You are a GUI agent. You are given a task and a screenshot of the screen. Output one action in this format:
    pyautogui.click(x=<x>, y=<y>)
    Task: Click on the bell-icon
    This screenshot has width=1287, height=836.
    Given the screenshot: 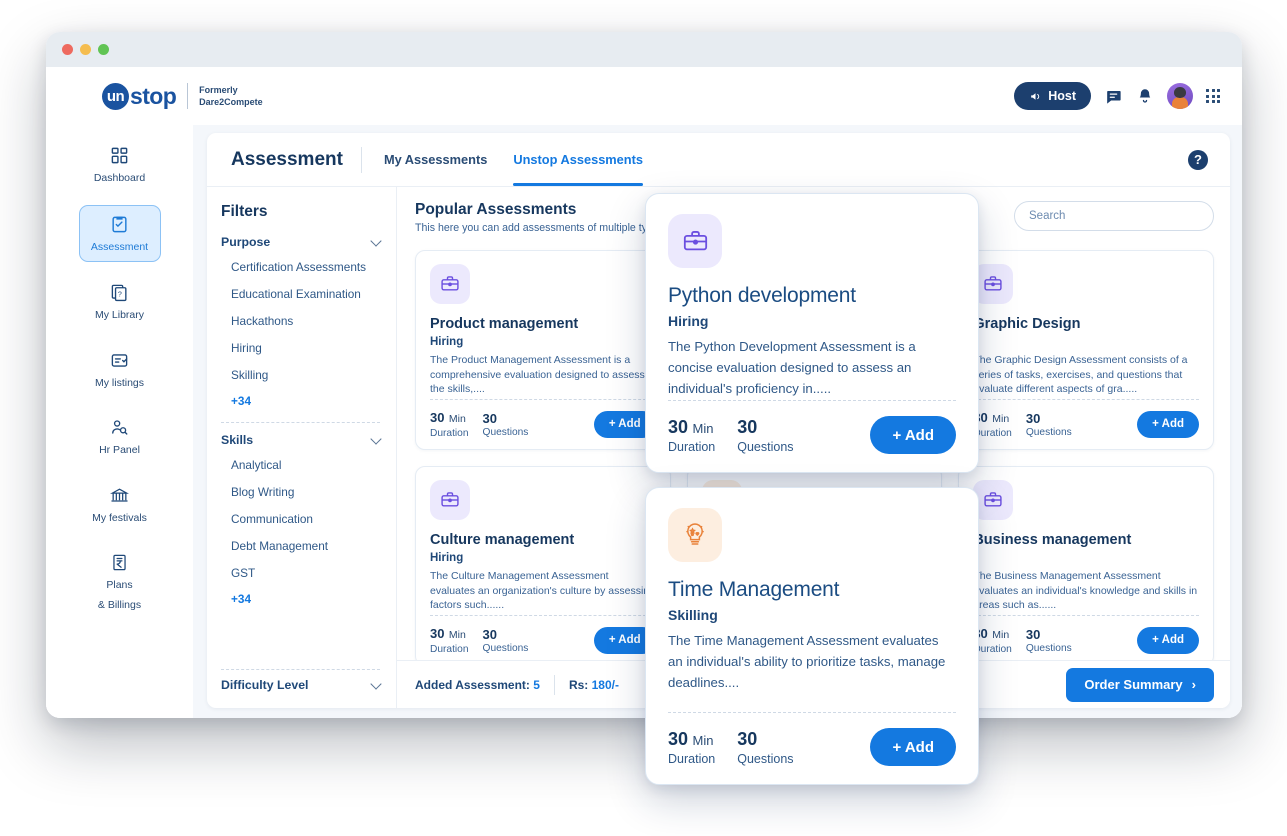 What is the action you would take?
    pyautogui.click(x=1145, y=96)
    